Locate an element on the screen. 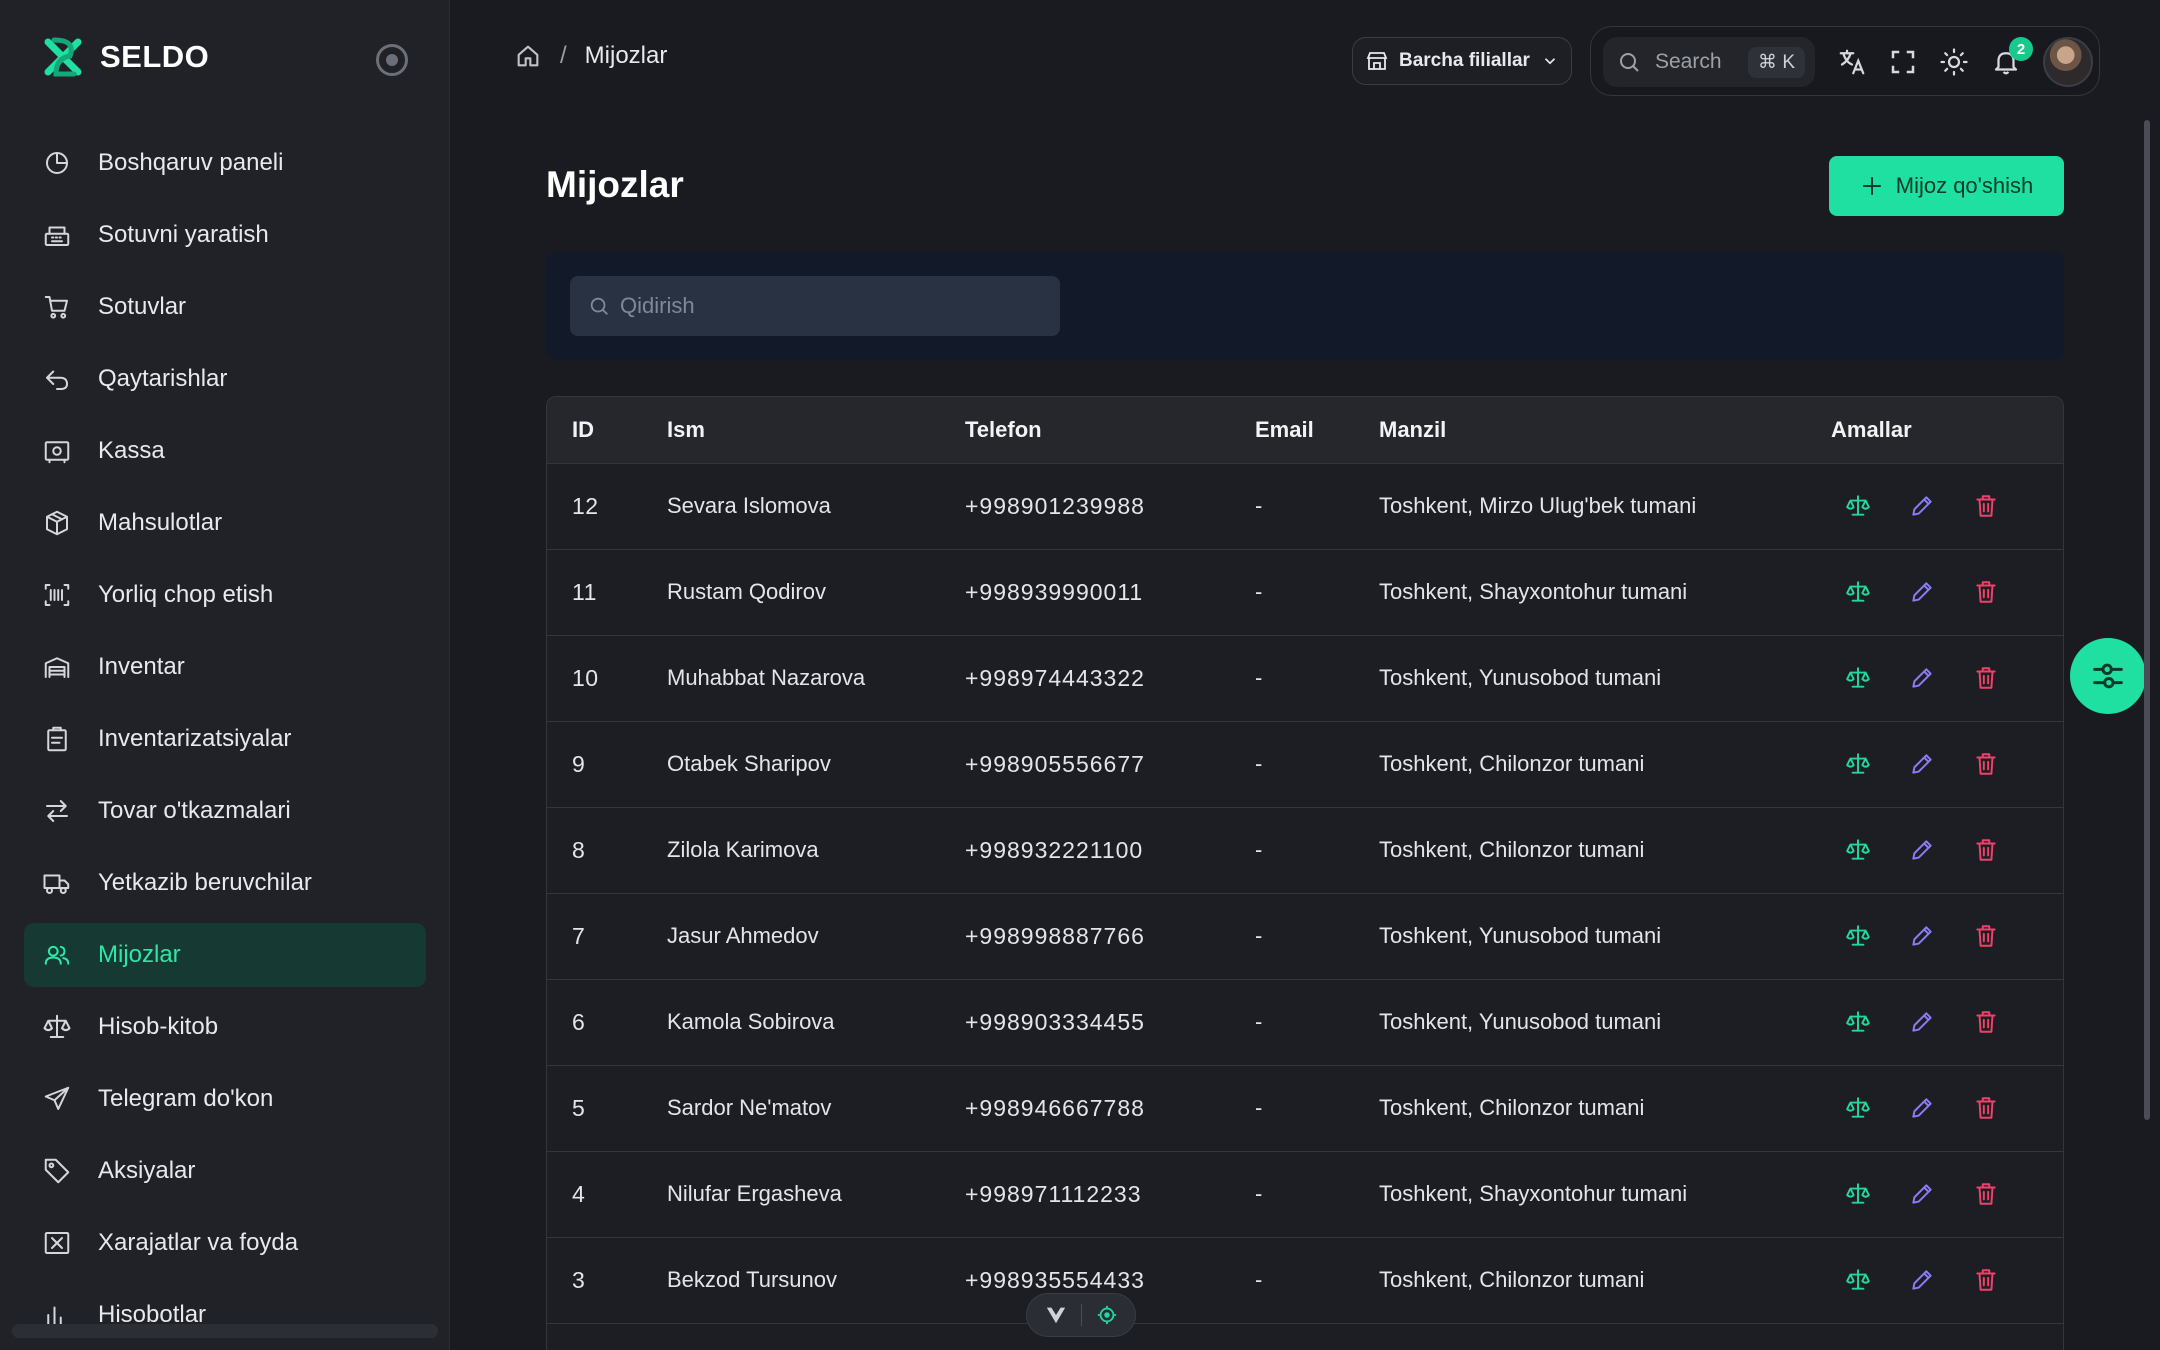 Image resolution: width=2160 pixels, height=1350 pixels. settings-float-button is located at coordinates (2108, 676).